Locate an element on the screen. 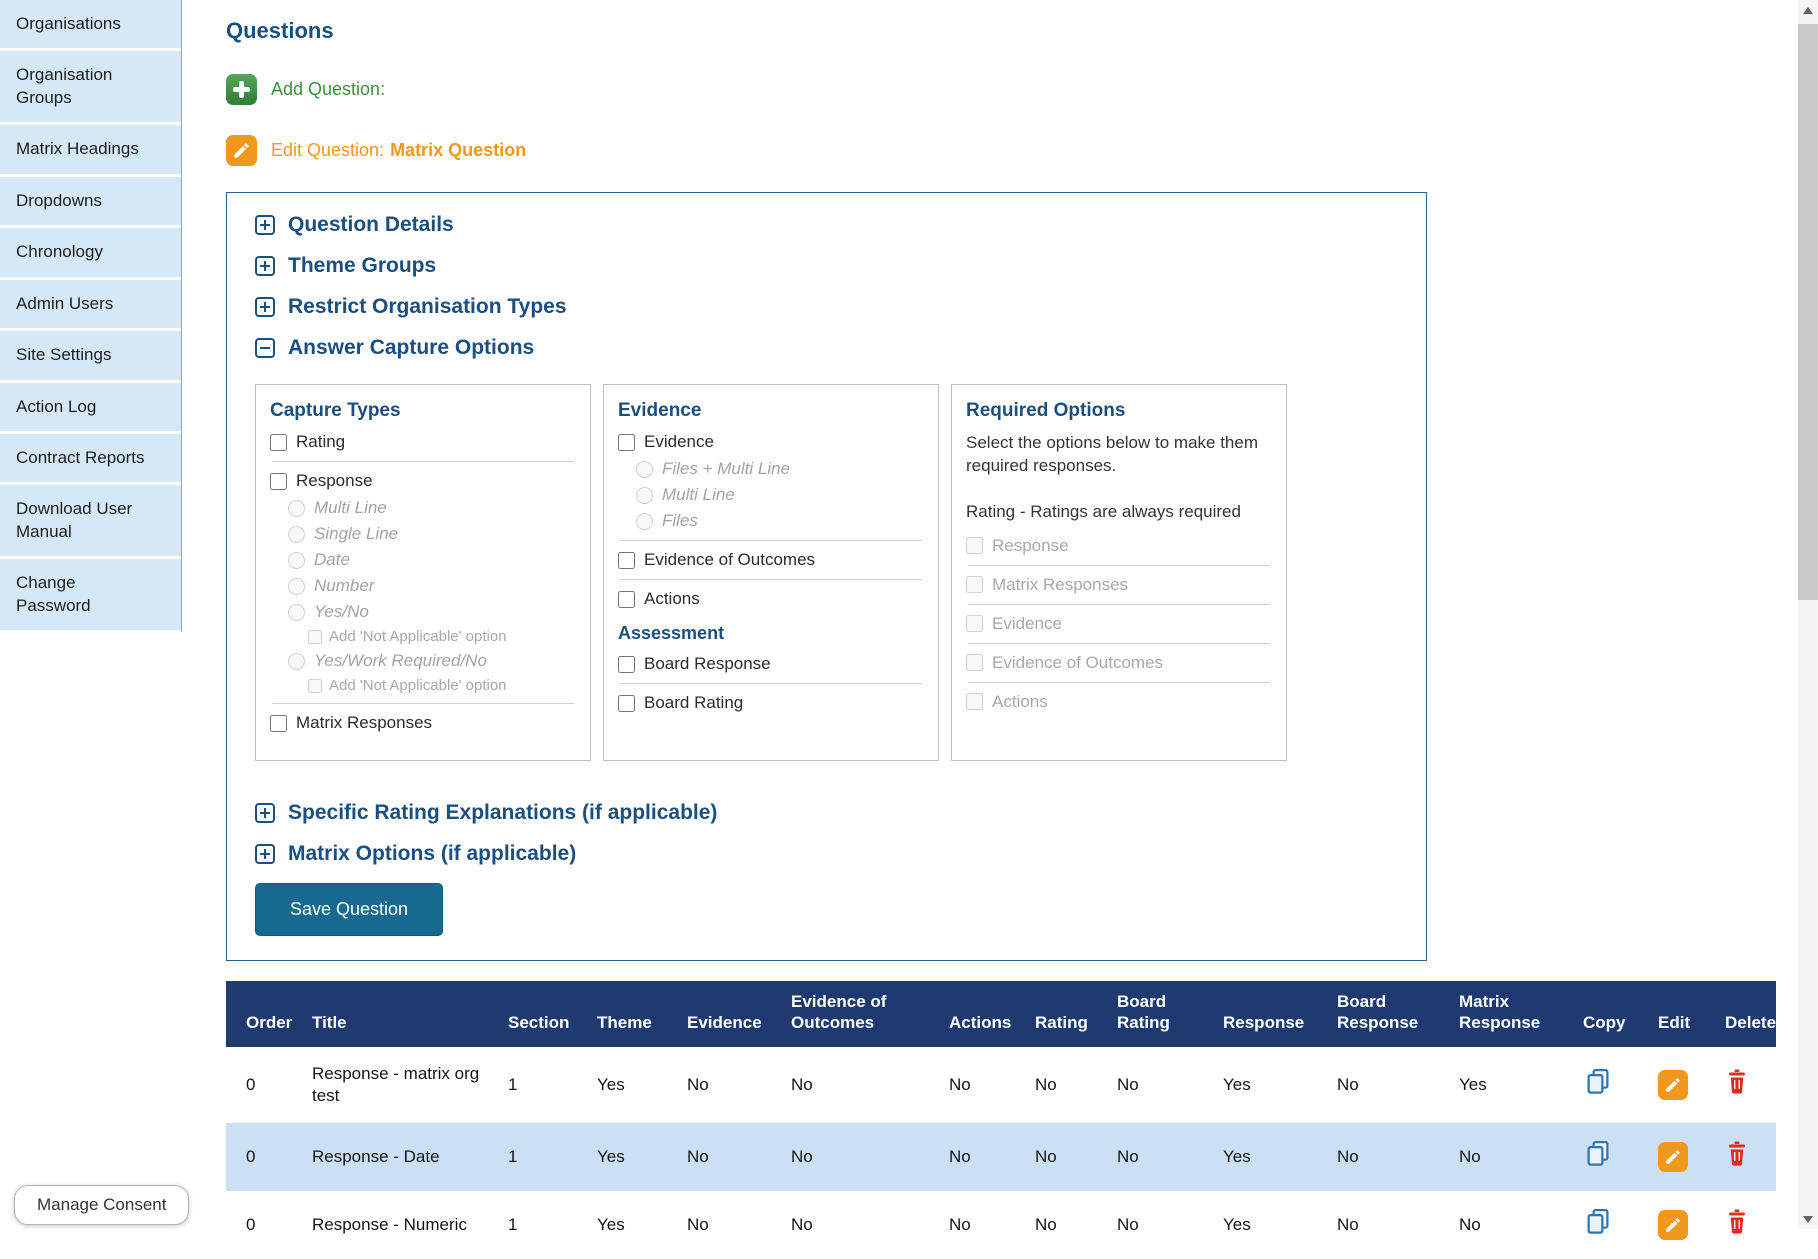  rating-checkbox is located at coordinates (278, 442).